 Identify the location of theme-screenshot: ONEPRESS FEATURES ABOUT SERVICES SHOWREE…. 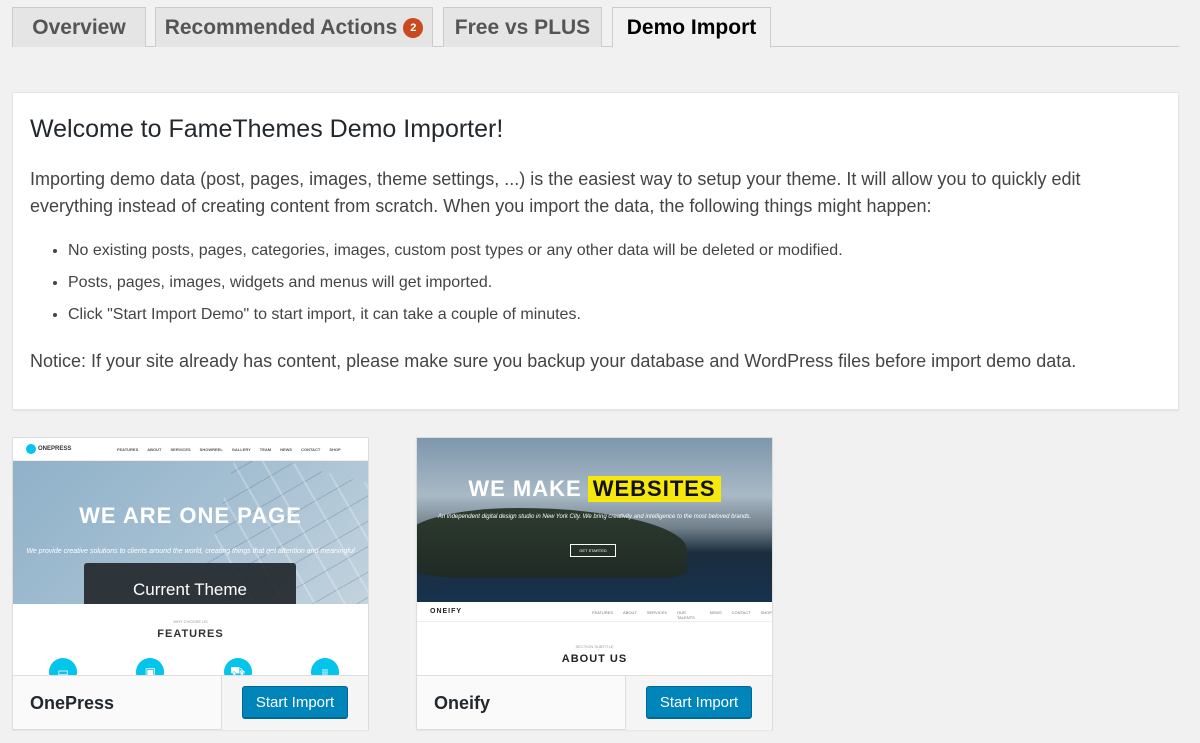
(190, 556).